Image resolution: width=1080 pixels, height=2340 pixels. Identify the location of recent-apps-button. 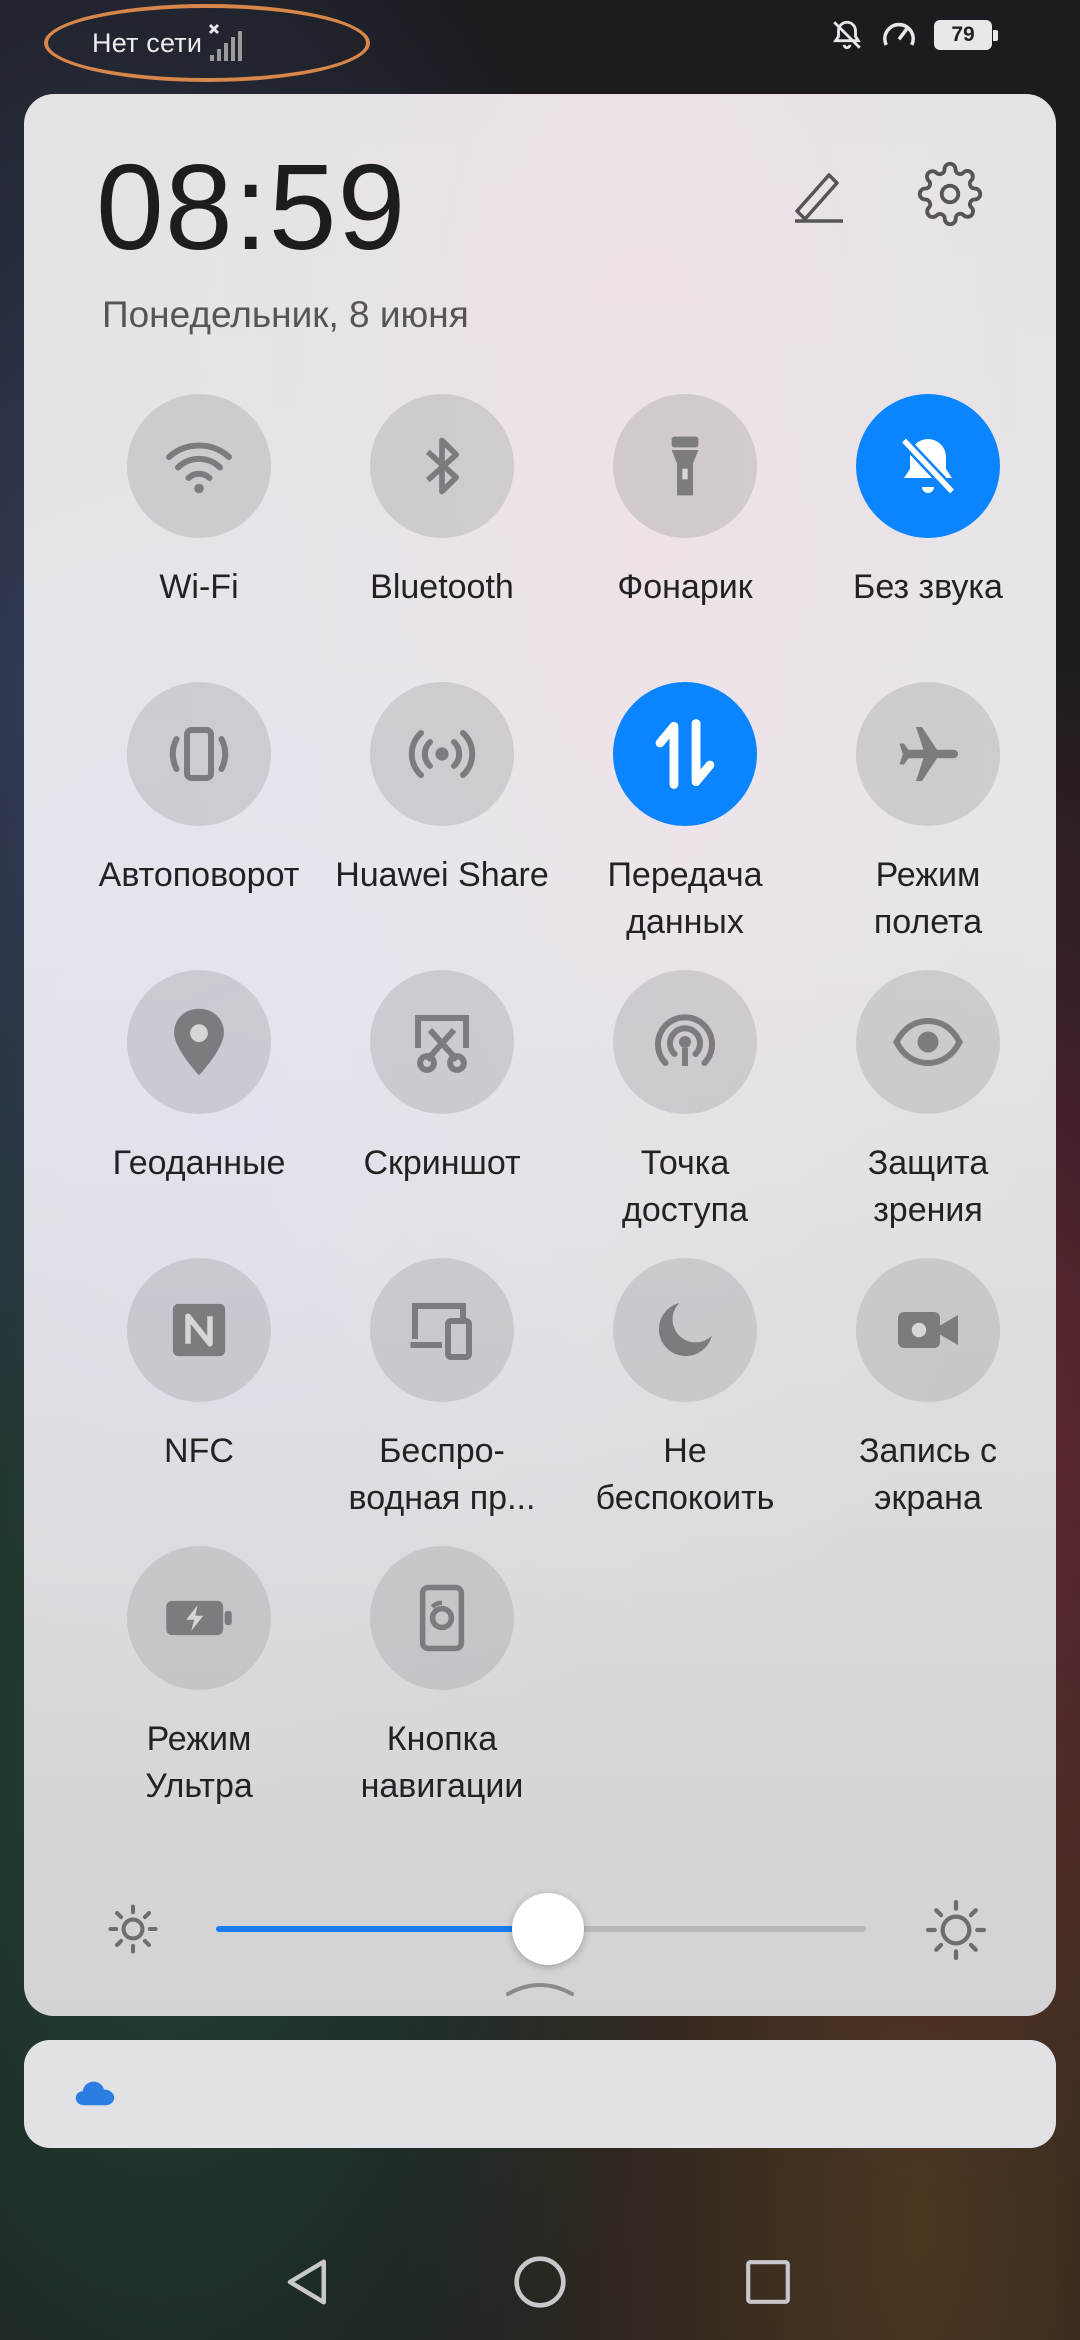
(768, 2282).